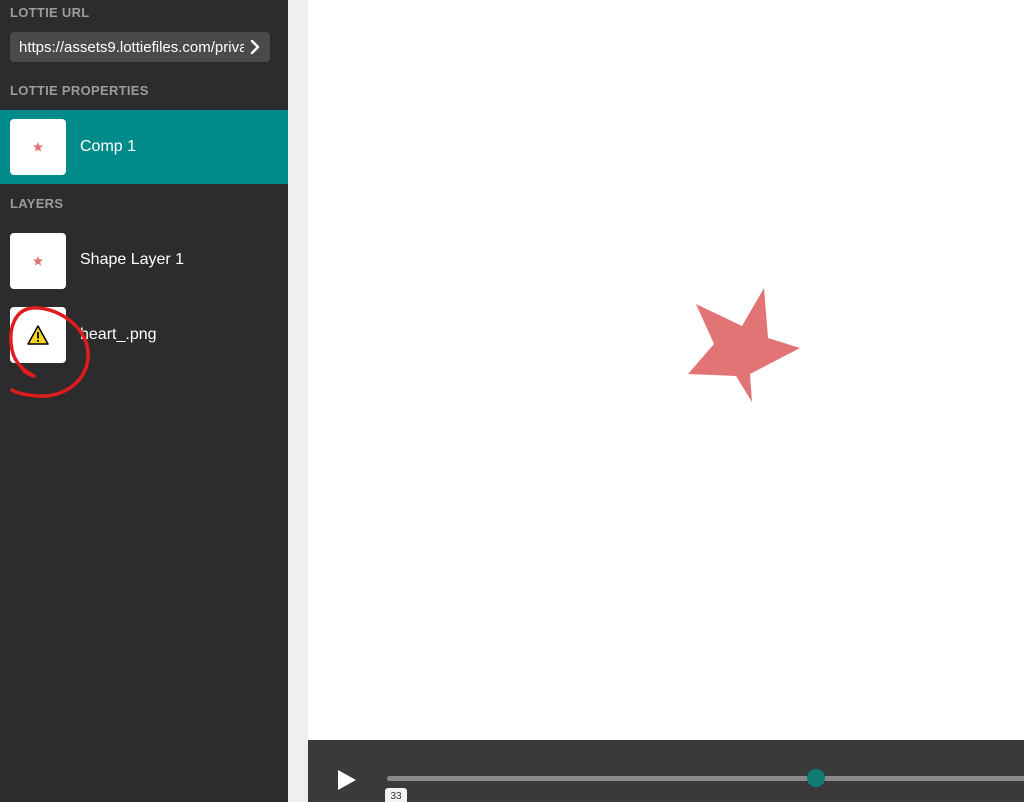 The image size is (1024, 802). Describe the element at coordinates (108, 146) in the screenshot. I see `property-item-label: Comp 1` at that location.